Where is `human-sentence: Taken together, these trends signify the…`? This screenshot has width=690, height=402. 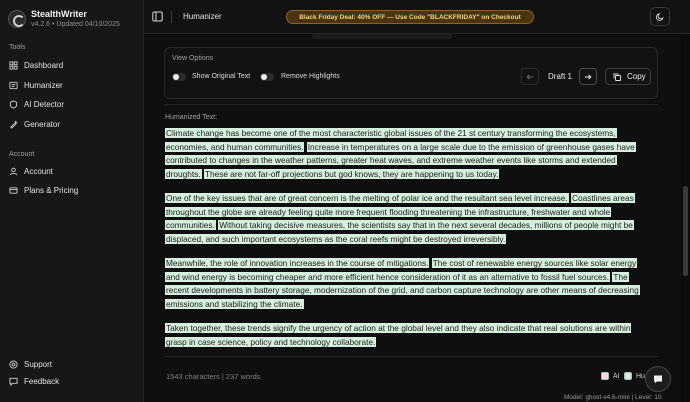 human-sentence: Taken together, these trends signify the… is located at coordinates (398, 335).